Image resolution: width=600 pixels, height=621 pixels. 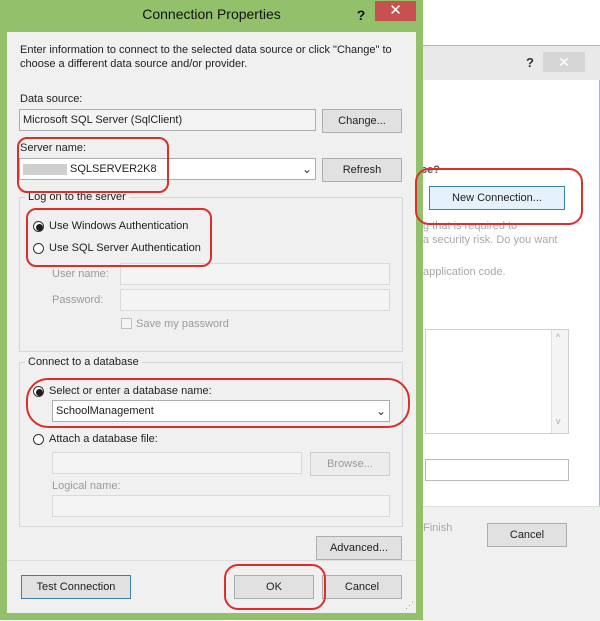 I want to click on attach-file-radio, so click(x=38, y=439).